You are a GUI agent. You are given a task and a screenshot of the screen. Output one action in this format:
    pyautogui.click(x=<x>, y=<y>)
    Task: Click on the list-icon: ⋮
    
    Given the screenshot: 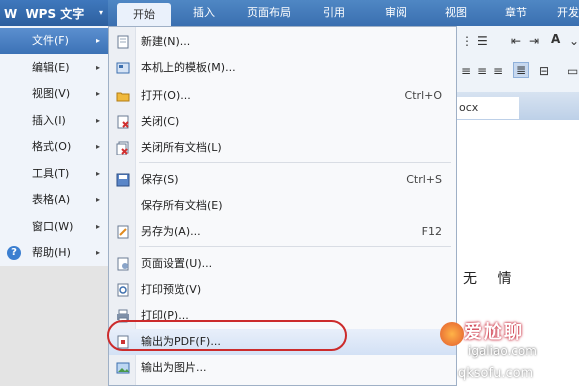 What is the action you would take?
    pyautogui.click(x=467, y=41)
    